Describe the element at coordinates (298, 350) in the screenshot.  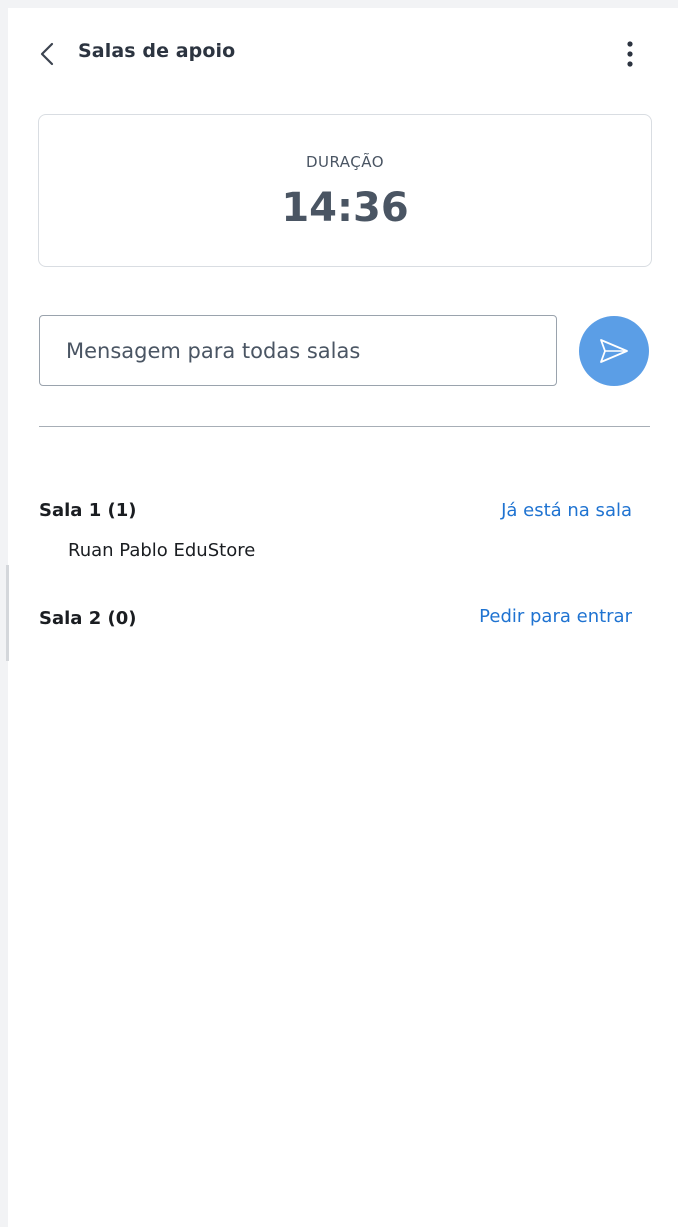
I see `message-all-rooms-input` at that location.